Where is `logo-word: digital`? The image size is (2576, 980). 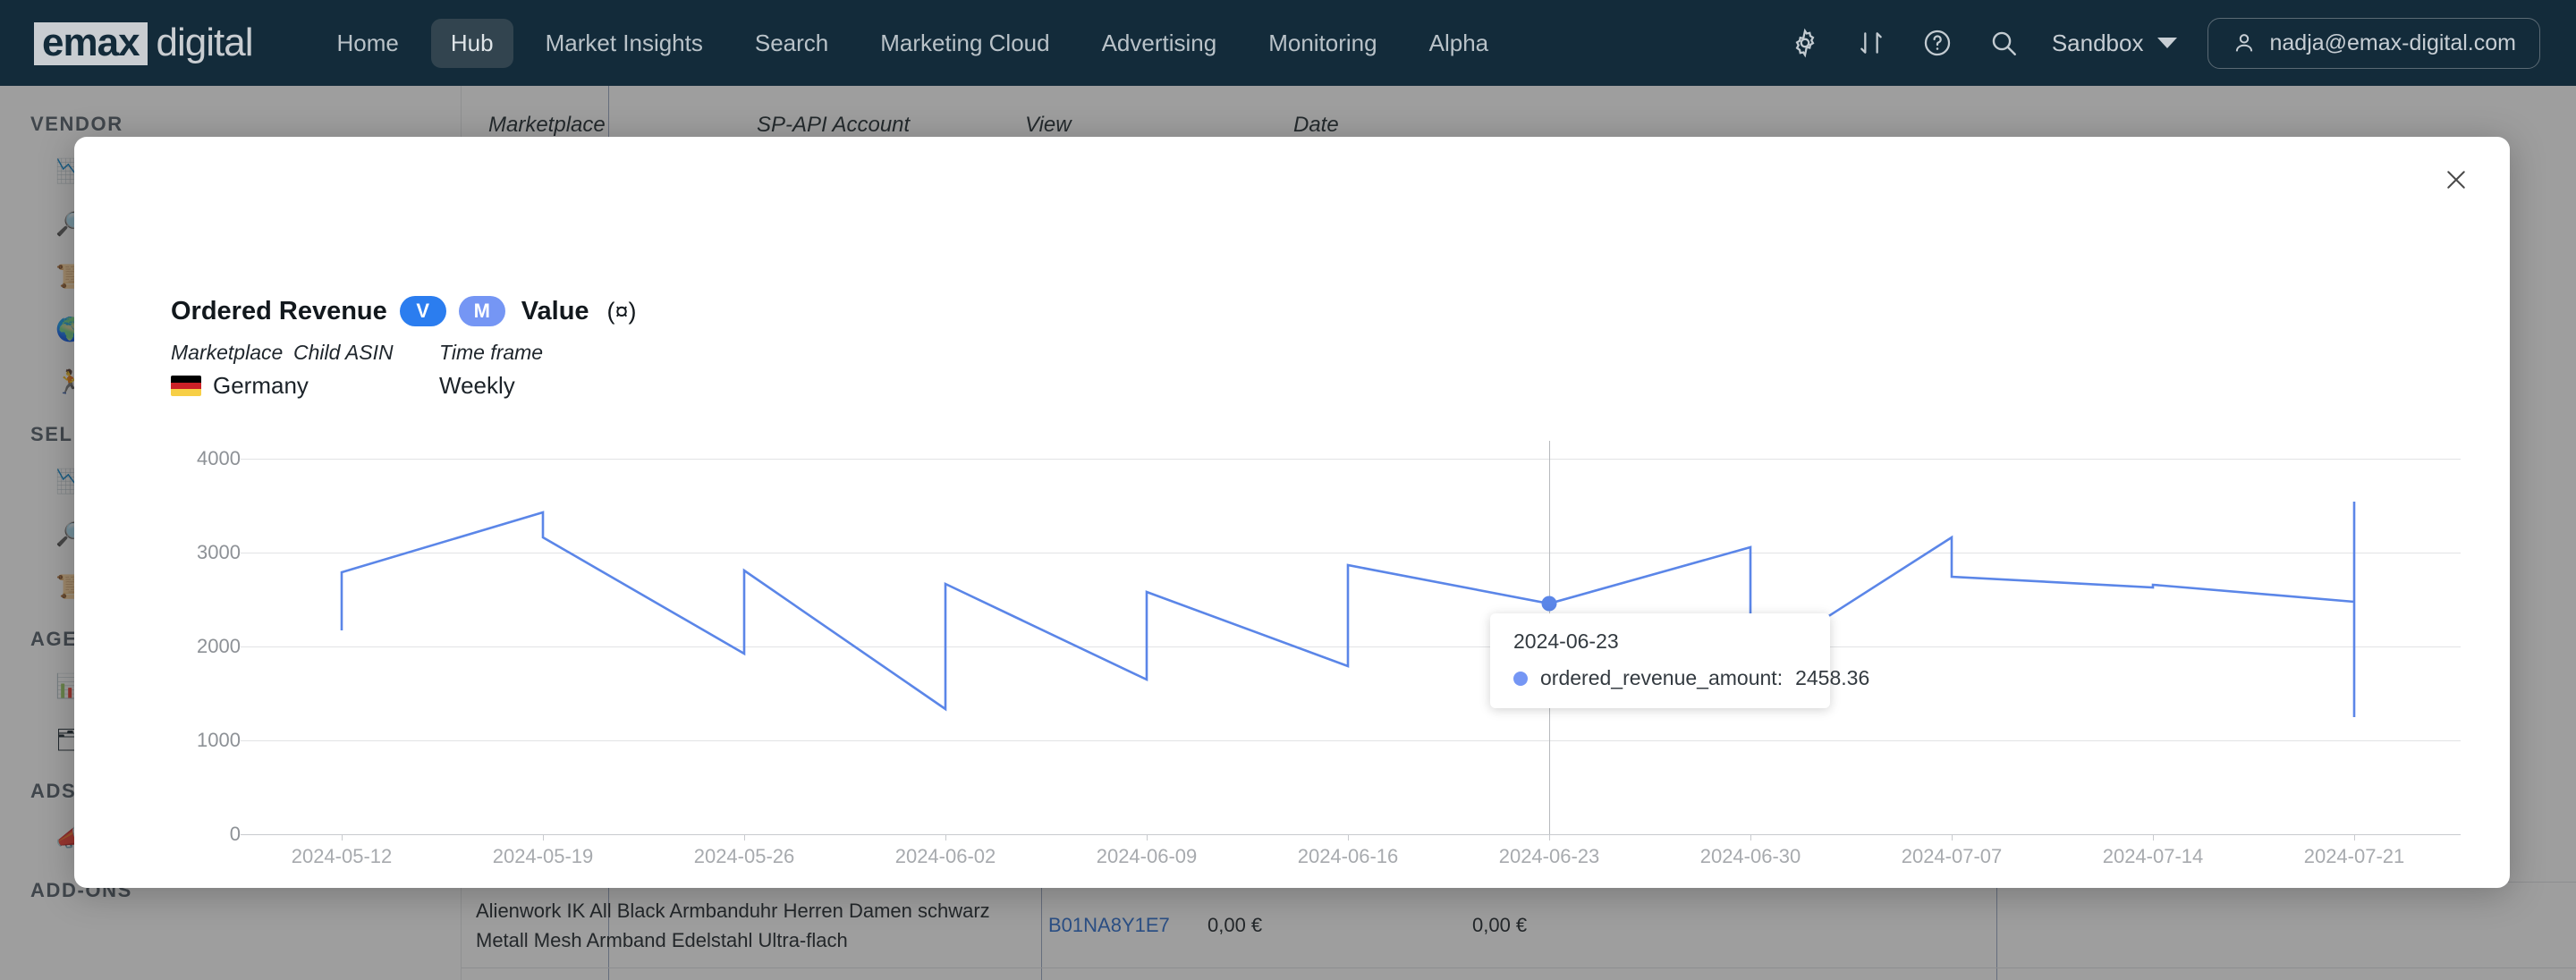
logo-word: digital is located at coordinates (205, 43).